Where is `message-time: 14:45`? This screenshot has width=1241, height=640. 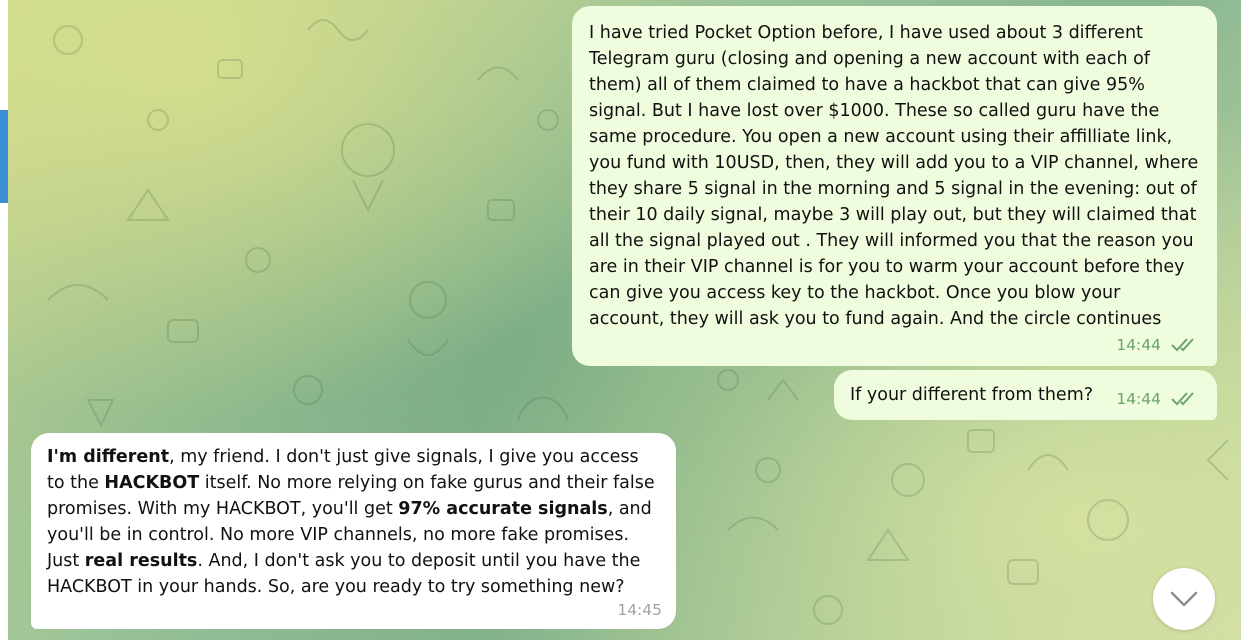
message-time: 14:45 is located at coordinates (639, 610).